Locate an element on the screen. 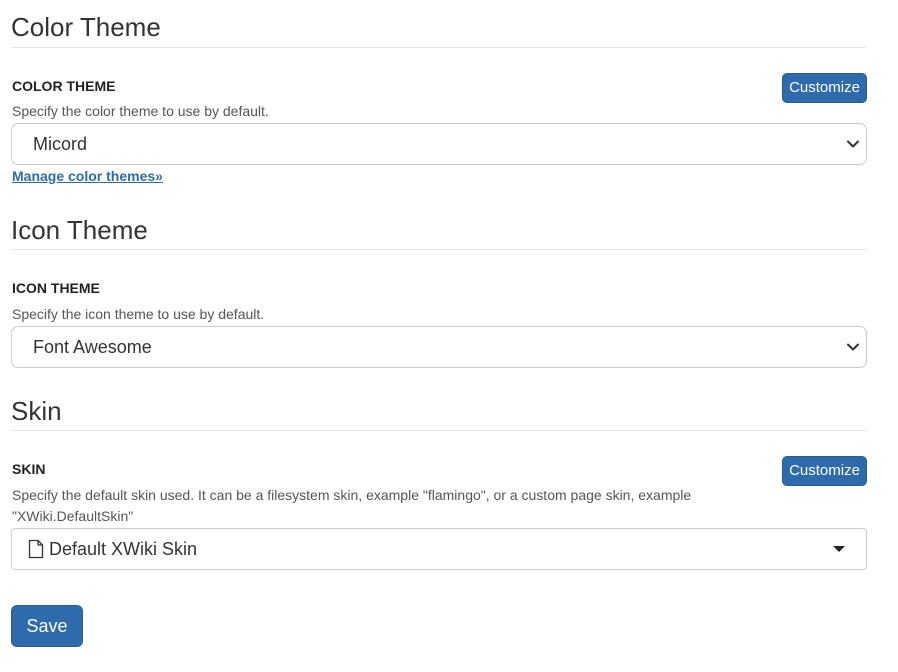 This screenshot has height=672, width=898. color-theme-heading: Color Theme is located at coordinates (86, 27).